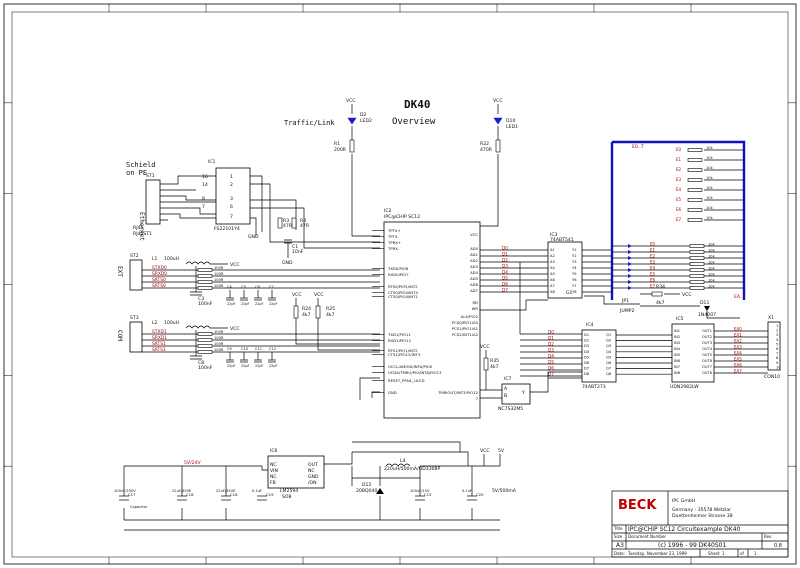 The height and width of the screenshot is (568, 800). Describe the element at coordinates (134, 256) in the screenshot. I see `svg-text: ST2` at that location.